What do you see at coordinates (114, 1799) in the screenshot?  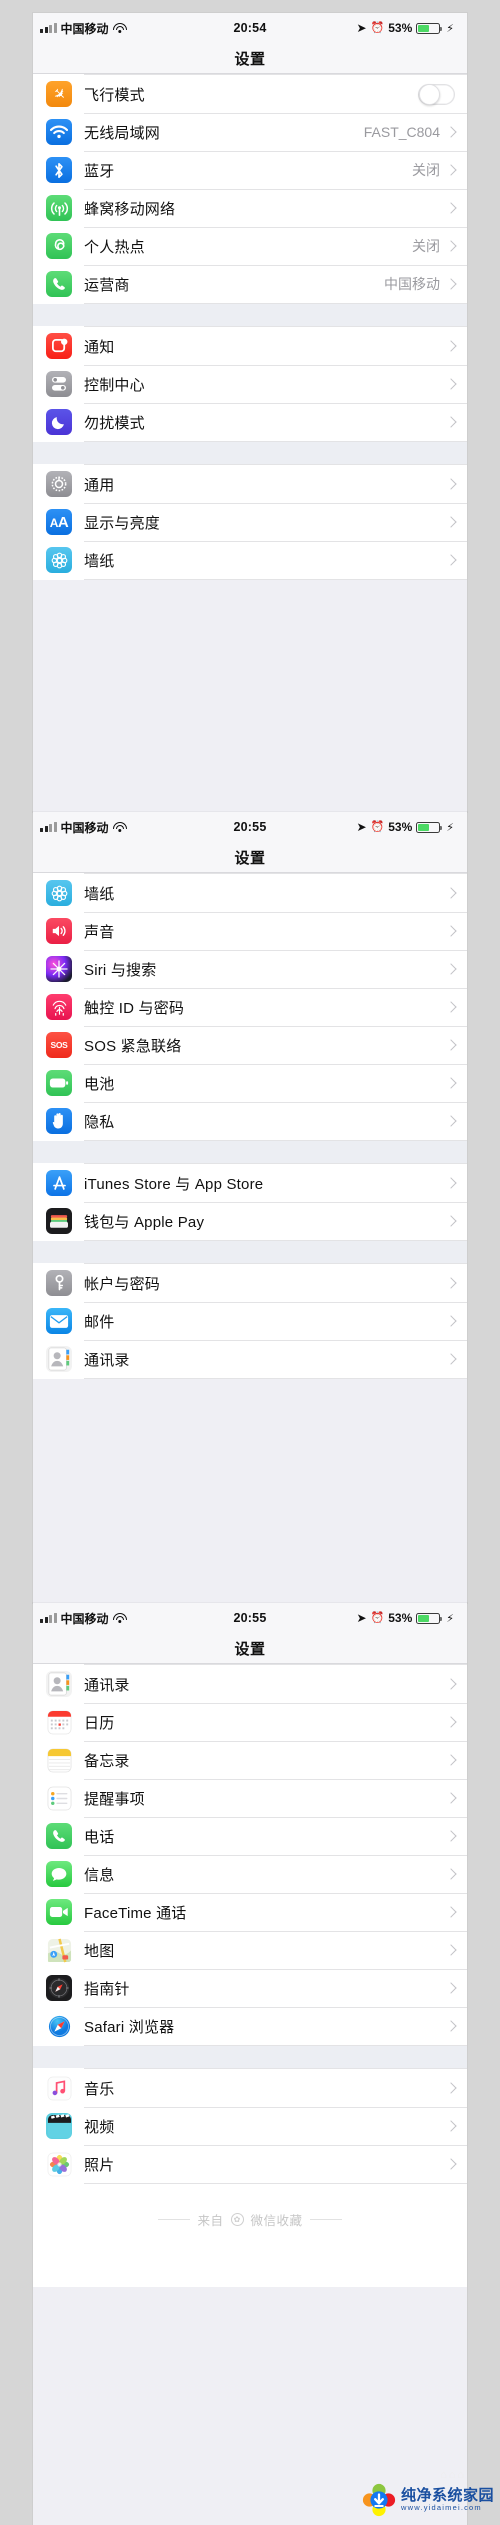 I see `settings-row-label: 提醒事项` at bounding box center [114, 1799].